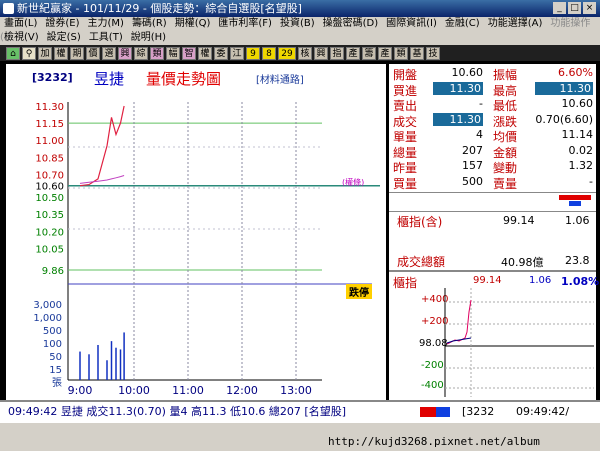 The image size is (600, 451). I want to click on home-icon: ⌂, so click(13, 53).